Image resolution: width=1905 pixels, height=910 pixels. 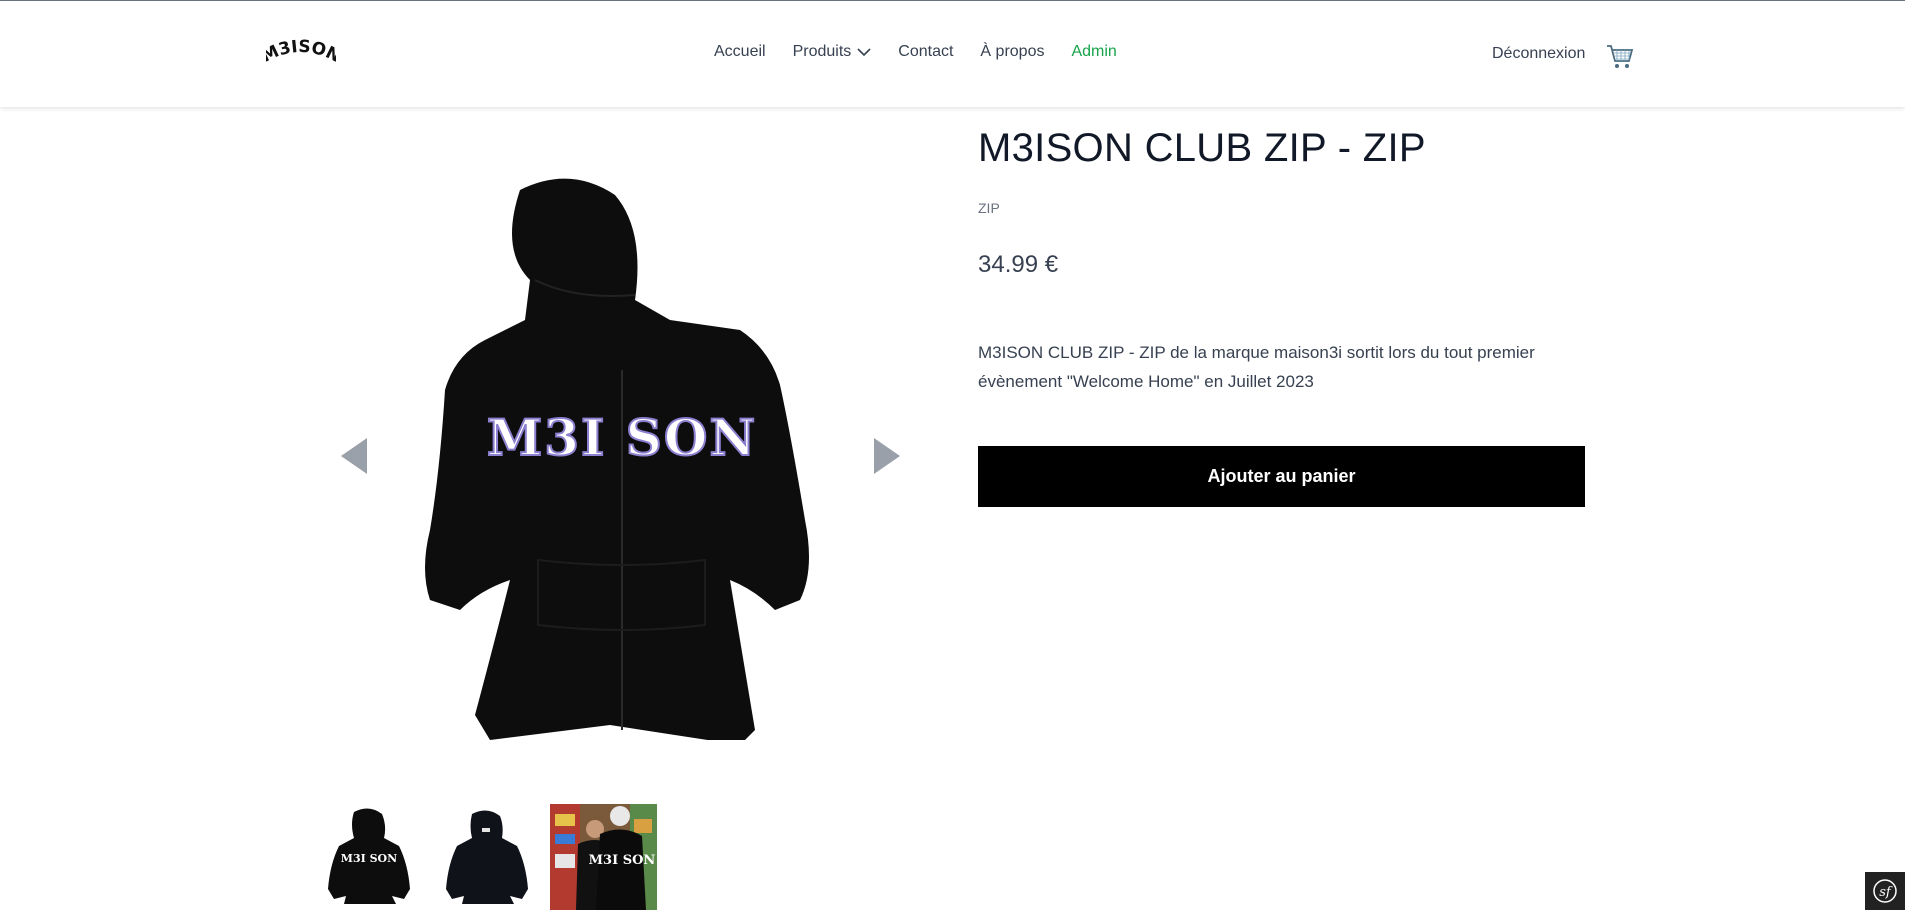 I want to click on svg-text: sf, so click(x=1886, y=892).